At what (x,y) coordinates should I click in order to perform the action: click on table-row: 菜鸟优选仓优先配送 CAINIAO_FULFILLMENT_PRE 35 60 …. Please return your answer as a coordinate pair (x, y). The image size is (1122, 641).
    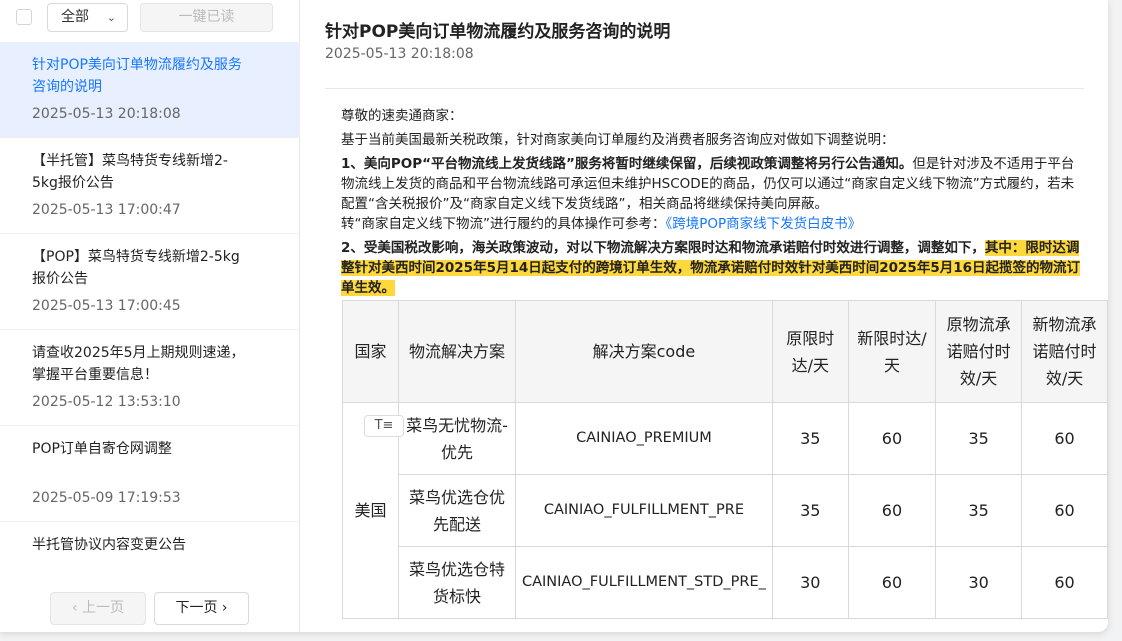
    Looking at the image, I should click on (725, 510).